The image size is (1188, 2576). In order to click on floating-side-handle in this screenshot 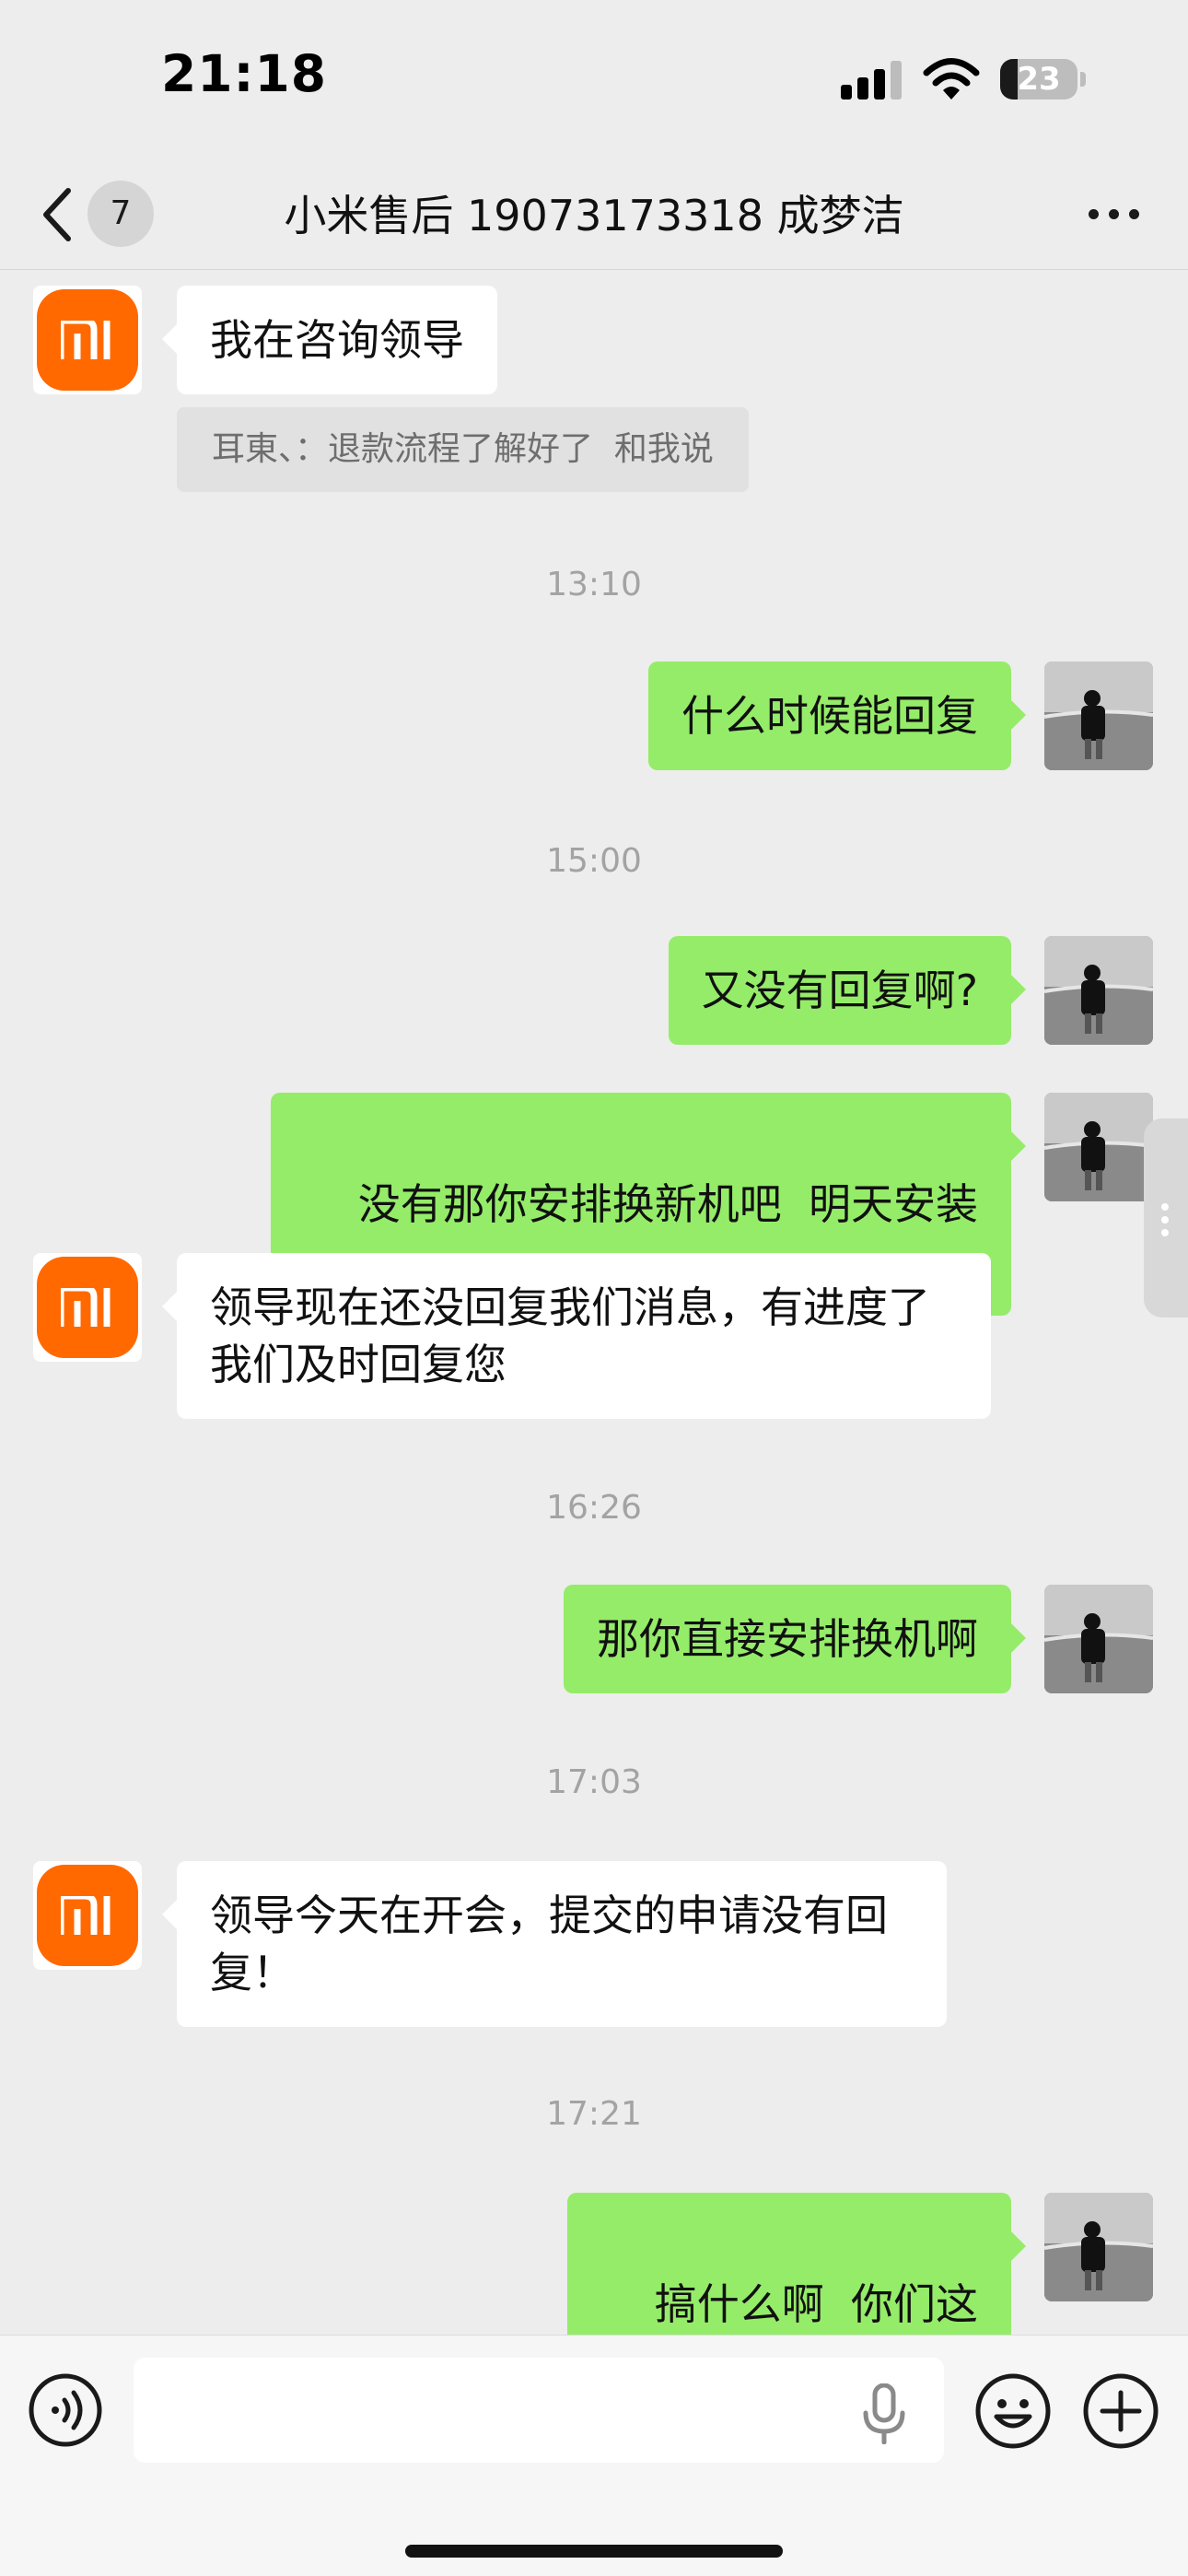, I will do `click(1166, 1217)`.